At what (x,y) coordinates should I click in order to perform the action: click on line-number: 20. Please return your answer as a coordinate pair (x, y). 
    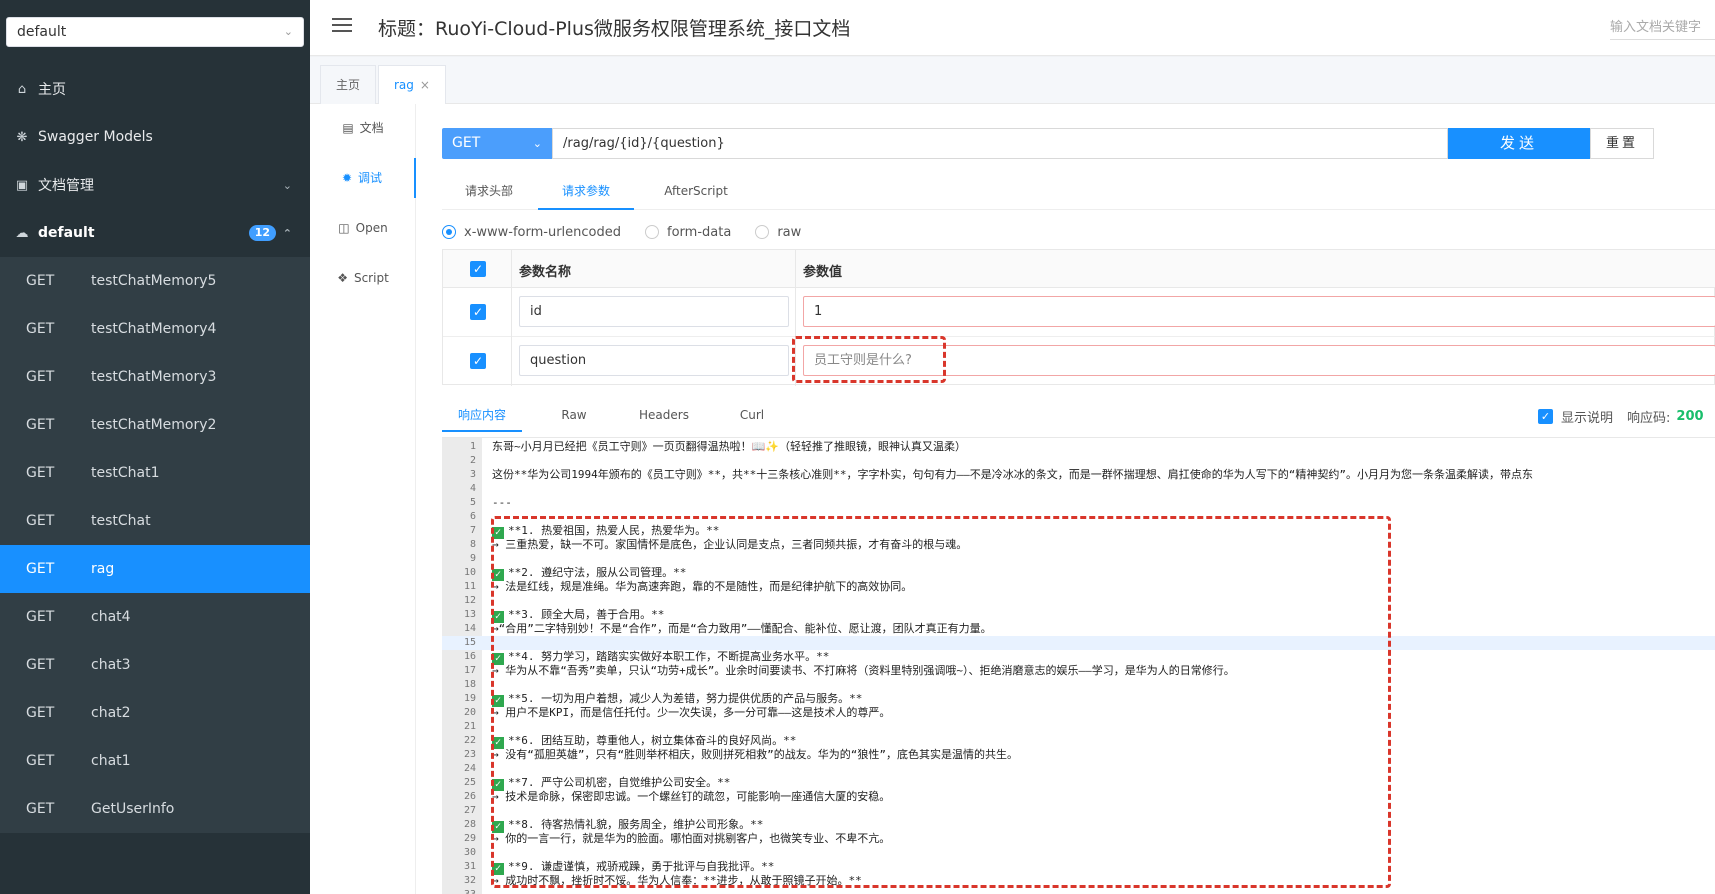
    Looking at the image, I should click on (469, 712).